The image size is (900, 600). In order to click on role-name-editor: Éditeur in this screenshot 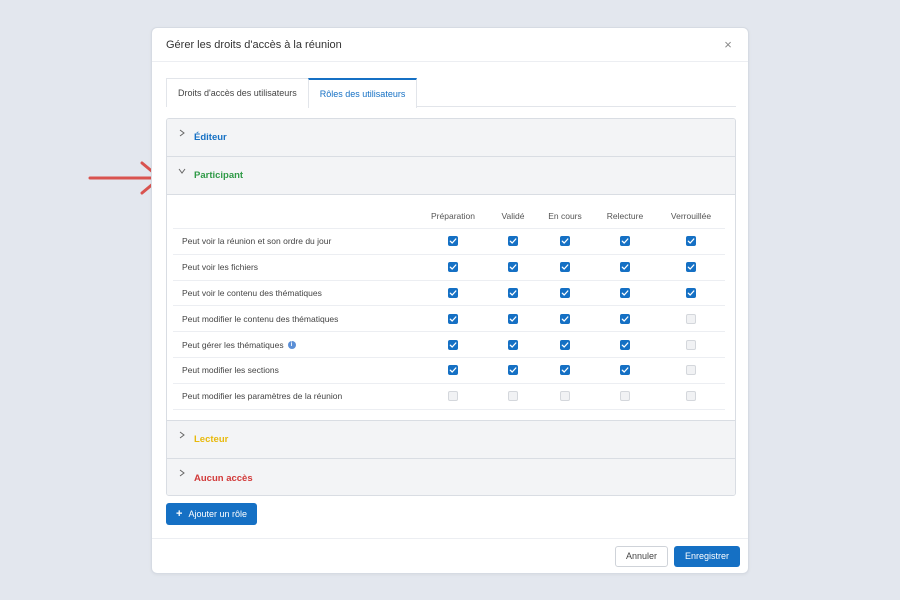, I will do `click(210, 137)`.